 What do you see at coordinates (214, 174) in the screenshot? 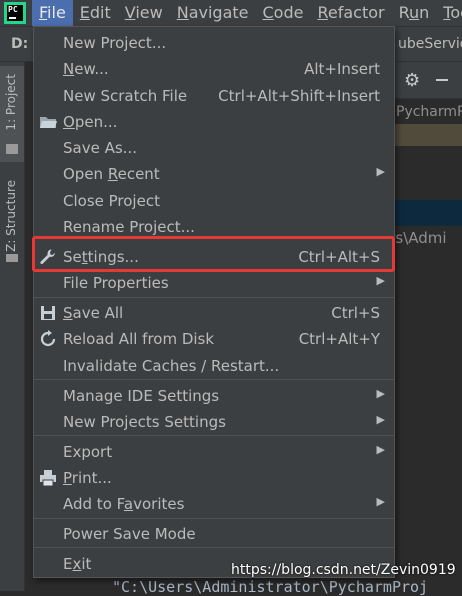
I see `menu-item-open-recent: Open Recent ▶` at bounding box center [214, 174].